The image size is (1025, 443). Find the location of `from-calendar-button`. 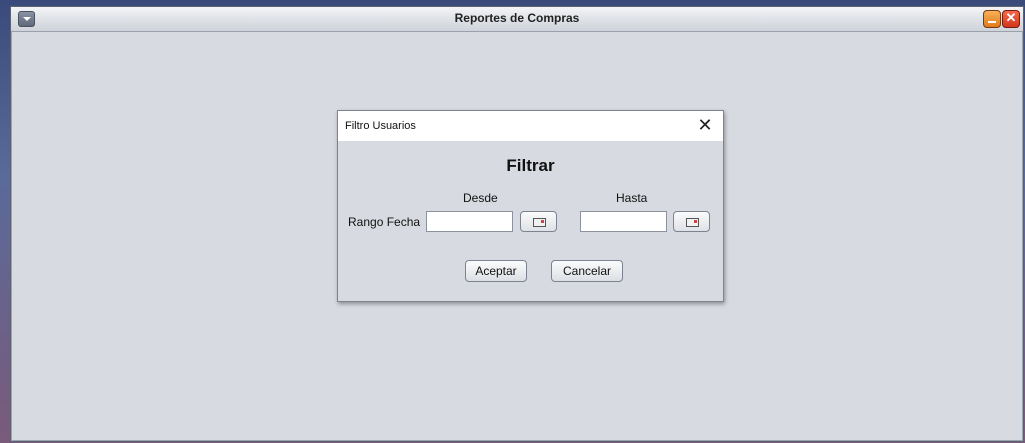

from-calendar-button is located at coordinates (538, 221).